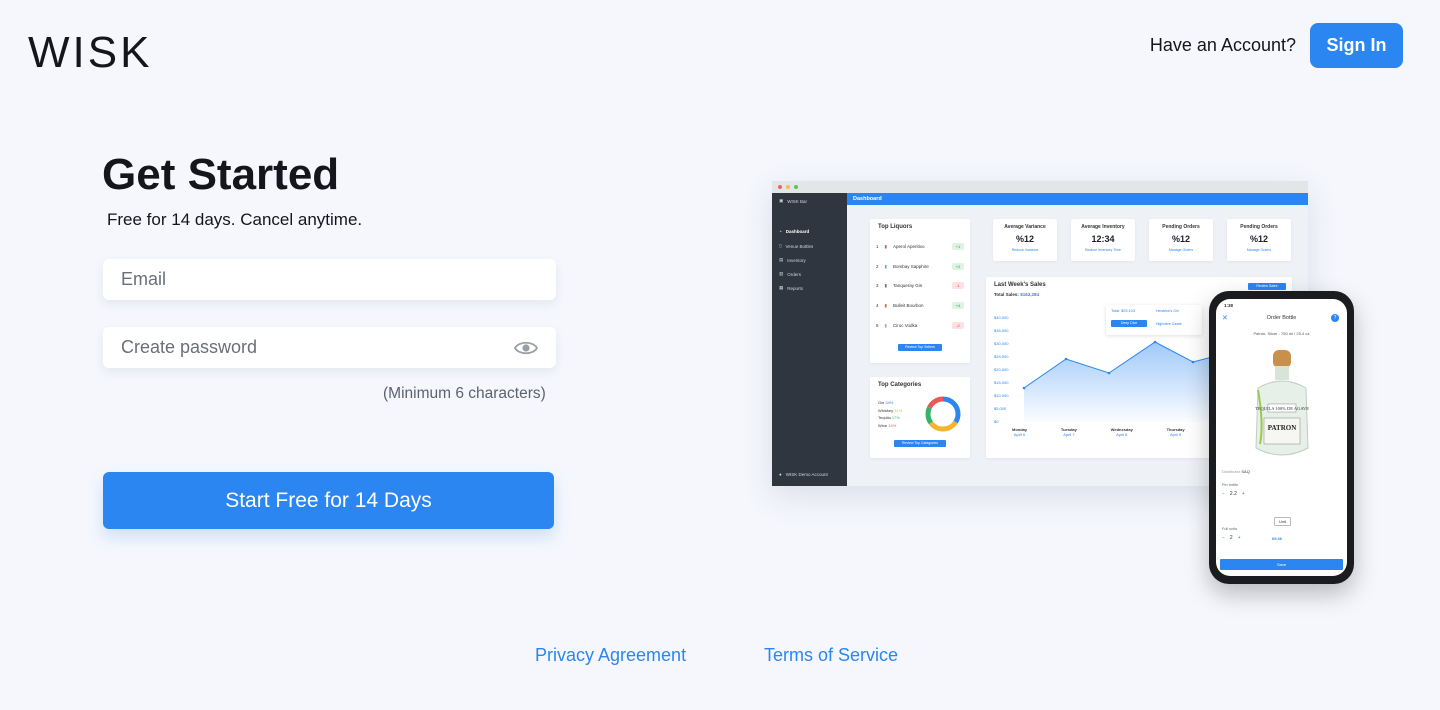 The width and height of the screenshot is (1440, 710). What do you see at coordinates (1040, 187) in the screenshot?
I see `window-titlebar` at bounding box center [1040, 187].